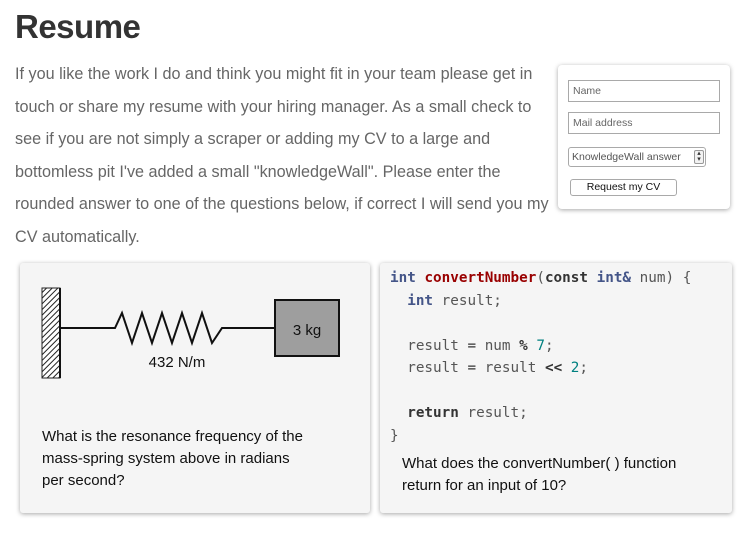 The image size is (751, 536). What do you see at coordinates (394, 435) in the screenshot?
I see `code-line: }` at bounding box center [394, 435].